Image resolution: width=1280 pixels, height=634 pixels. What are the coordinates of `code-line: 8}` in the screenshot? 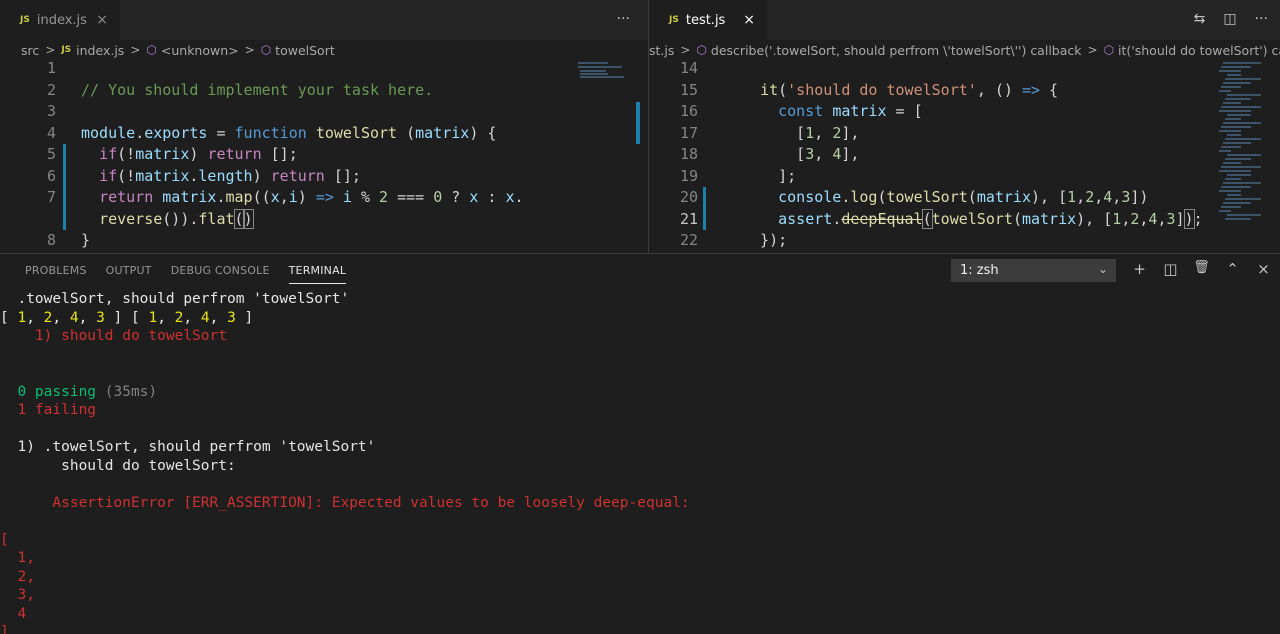 It's located at (324, 241).